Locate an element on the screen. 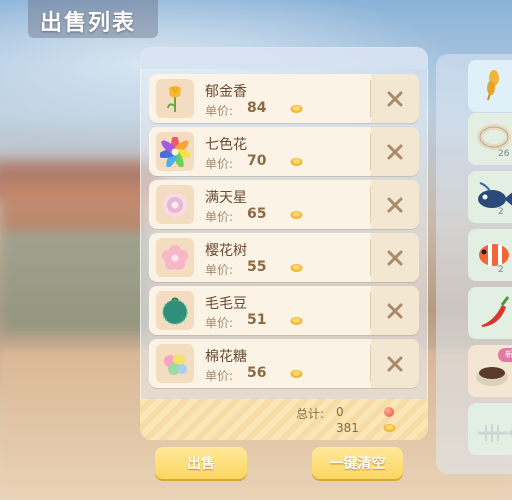  sell-item: 毛毛豆 单价: 51 is located at coordinates (284, 310).